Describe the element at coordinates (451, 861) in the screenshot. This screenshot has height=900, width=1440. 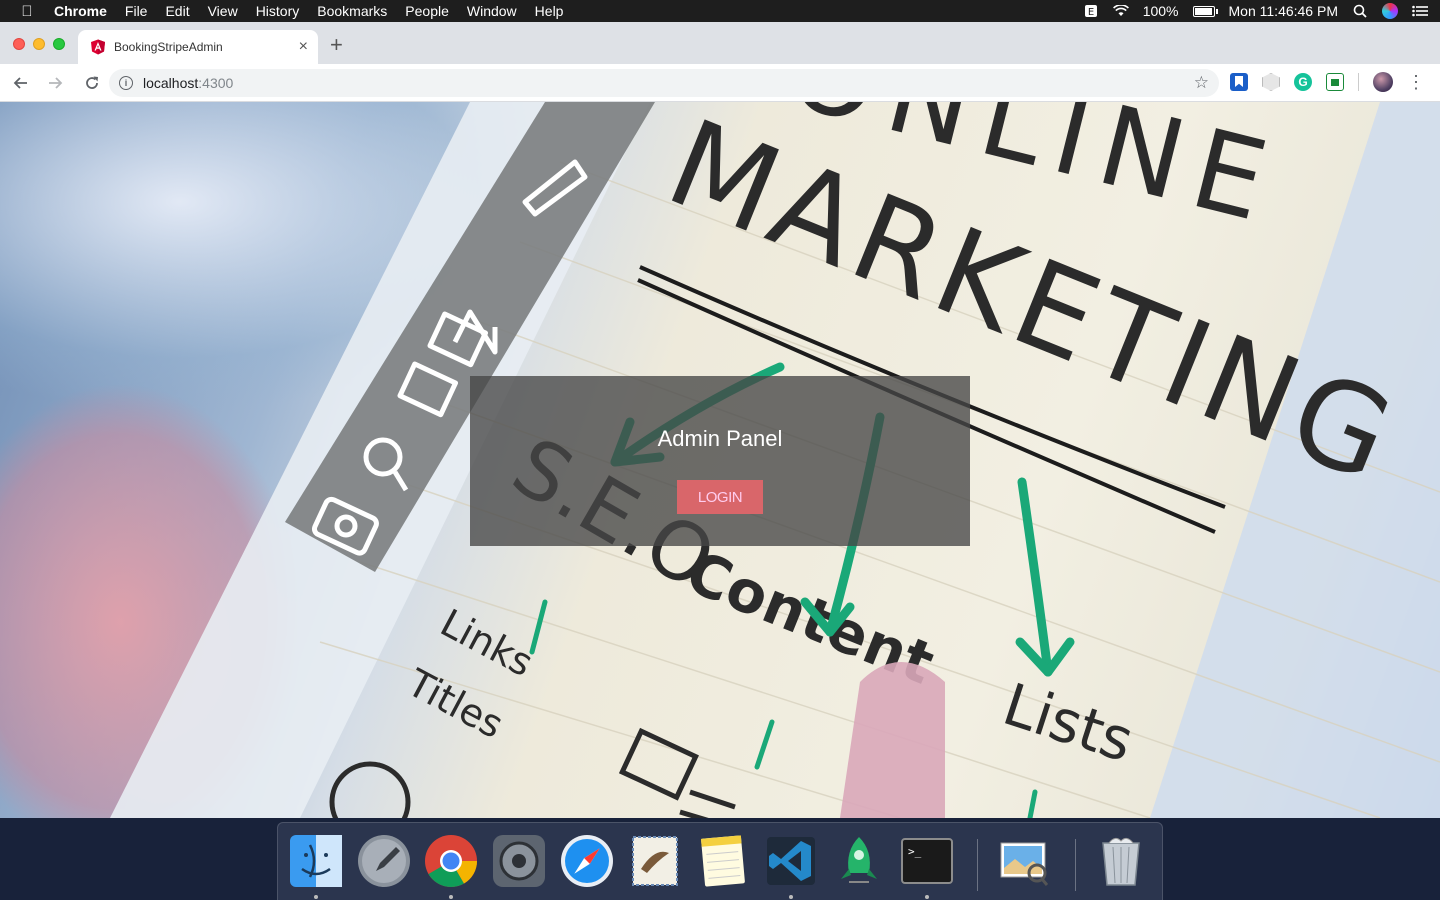
I see `chrome-icon` at that location.